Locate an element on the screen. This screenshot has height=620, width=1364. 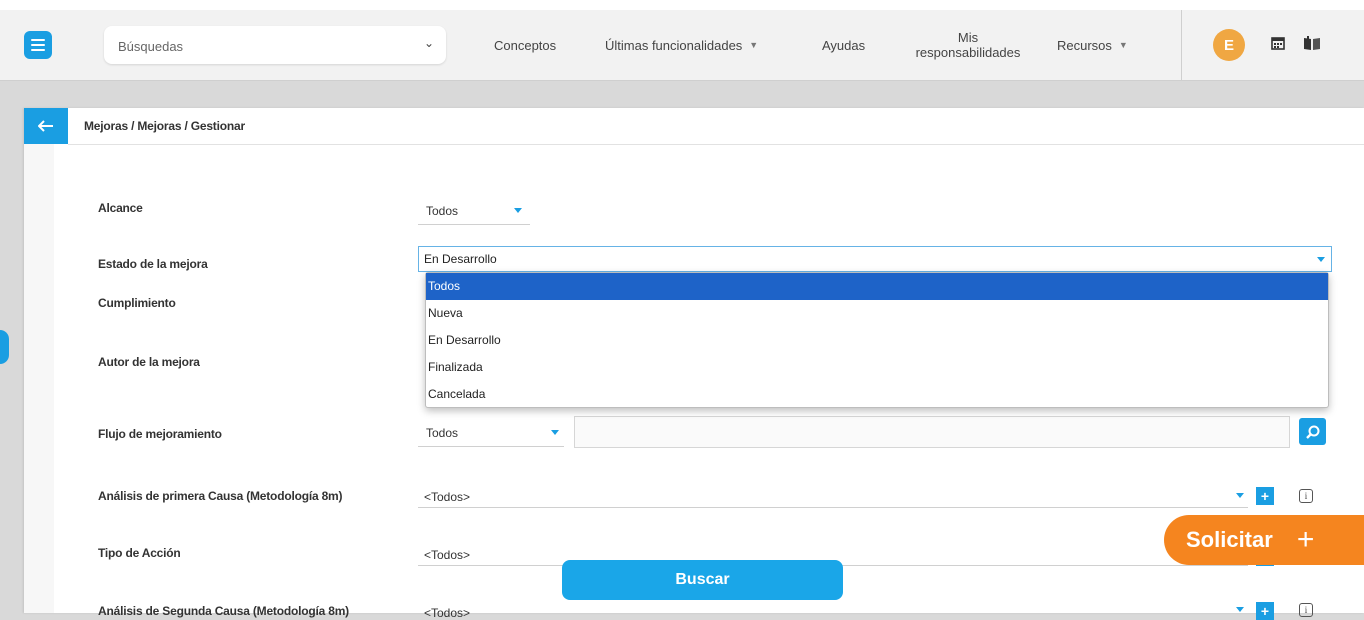
book-icon is located at coordinates (1312, 43).